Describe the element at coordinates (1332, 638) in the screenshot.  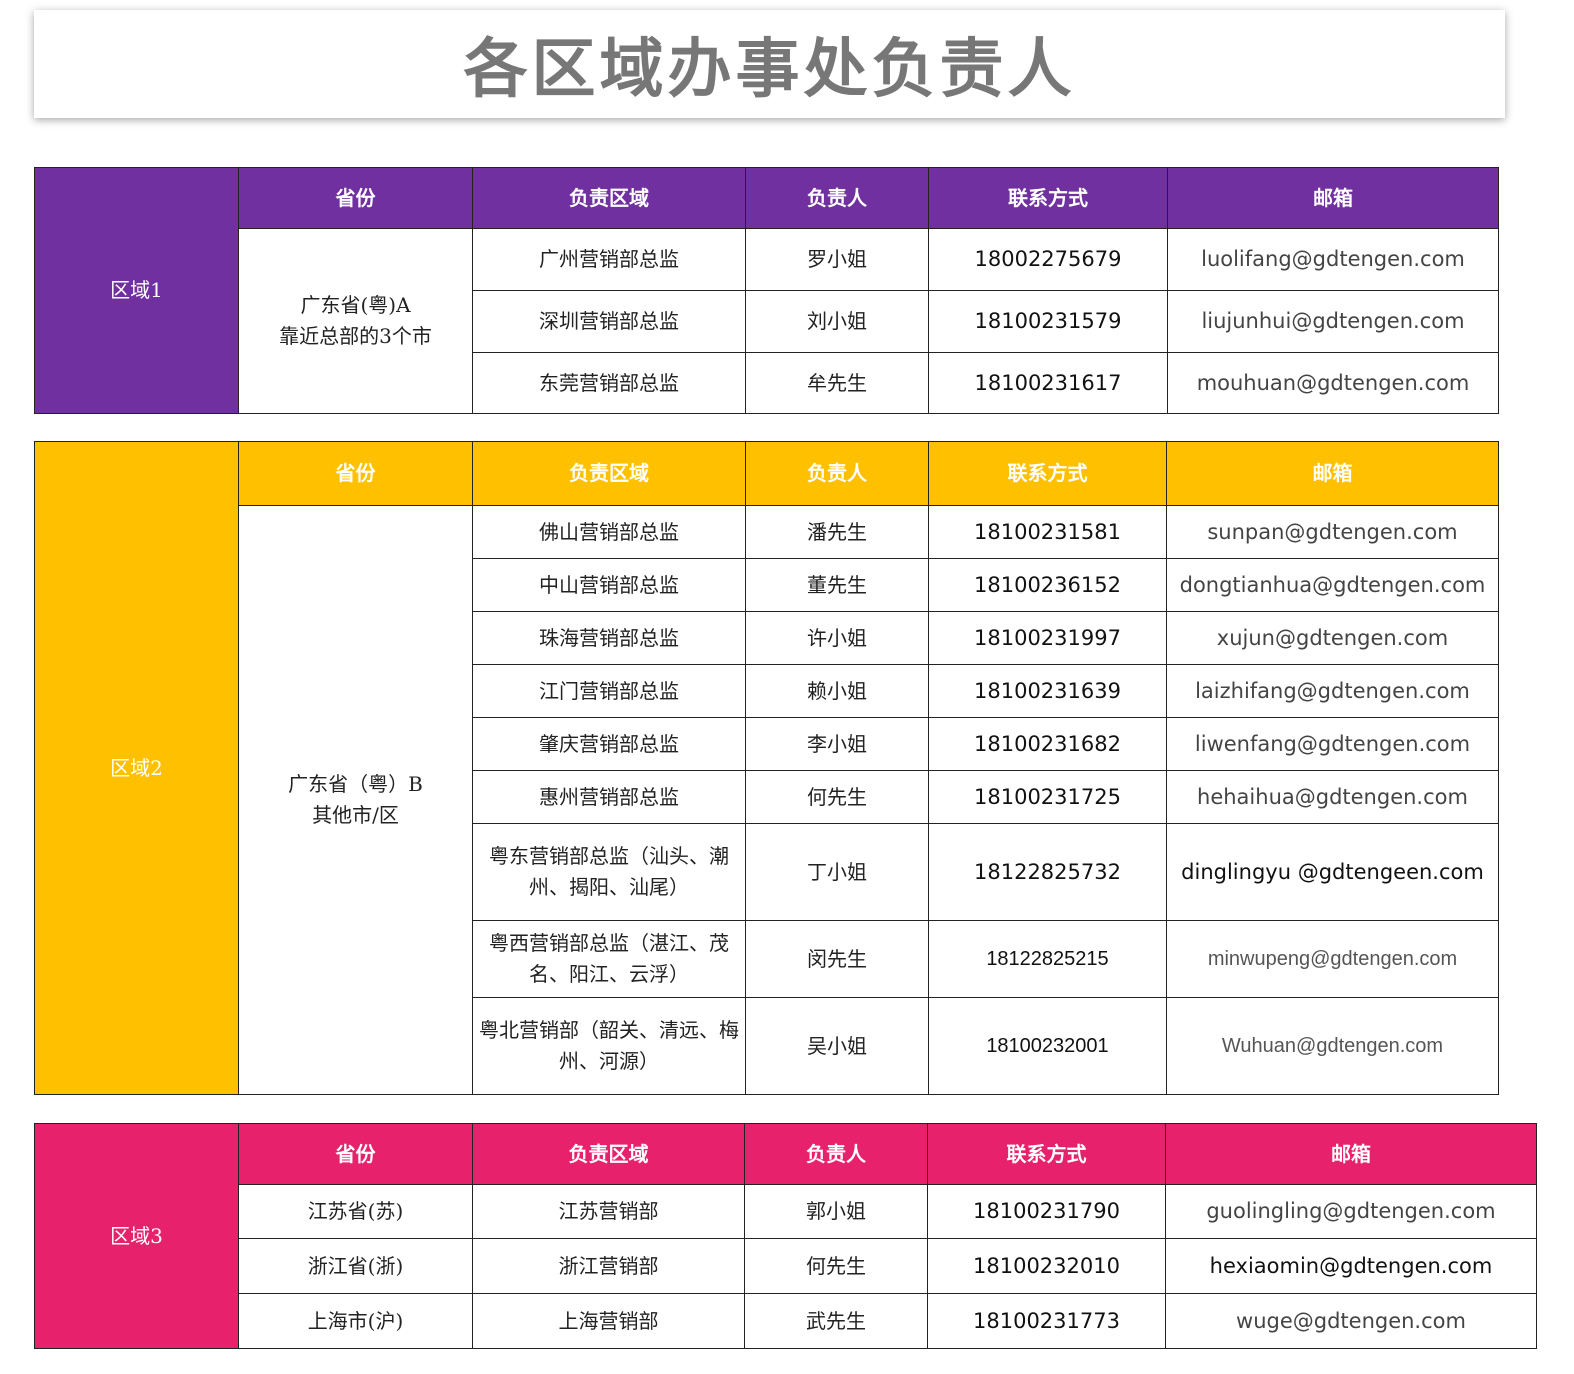
I see `email-cell: xujun@gdtengen.com` at that location.